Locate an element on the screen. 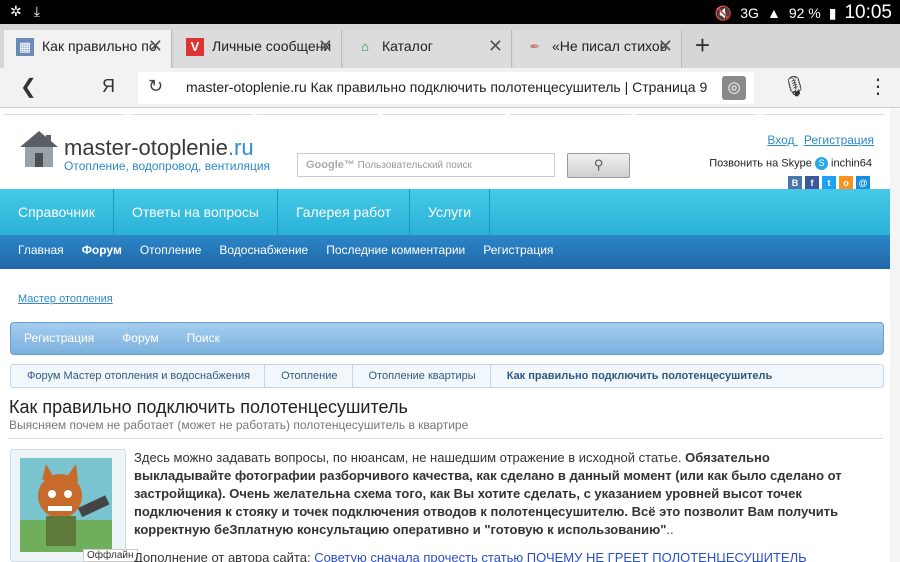  tab-active: ▦ Как правильно по ✕ is located at coordinates (88, 49).